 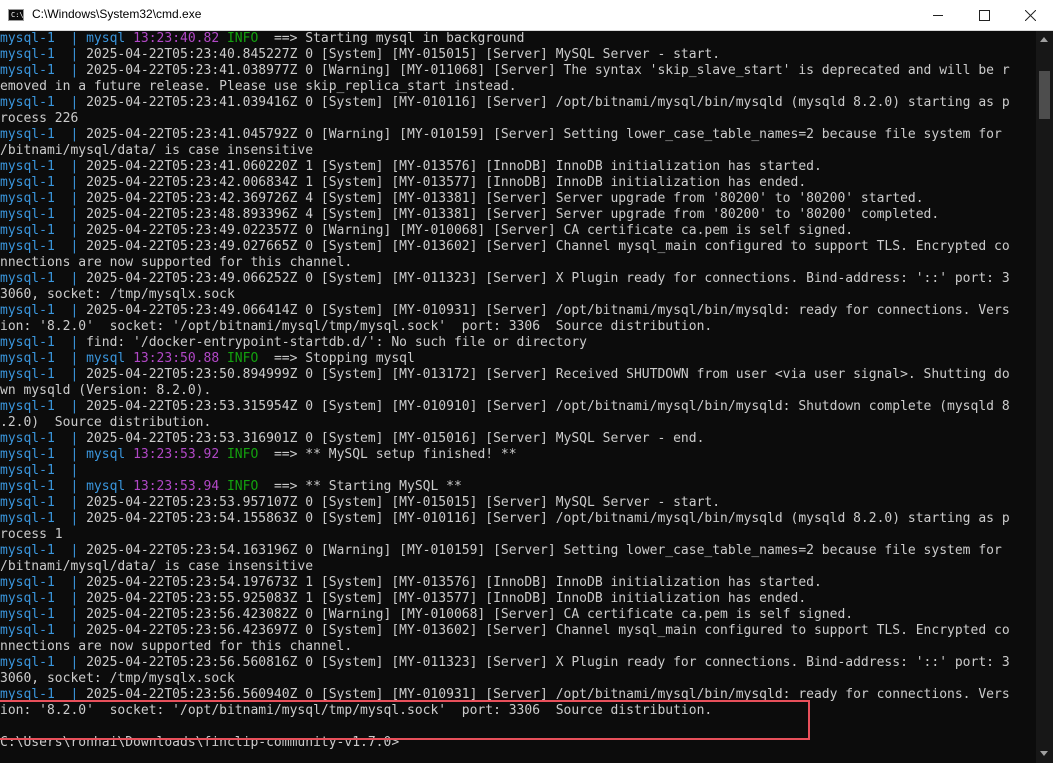 I want to click on log-time: 13:23:40.82, so click(x=176, y=38).